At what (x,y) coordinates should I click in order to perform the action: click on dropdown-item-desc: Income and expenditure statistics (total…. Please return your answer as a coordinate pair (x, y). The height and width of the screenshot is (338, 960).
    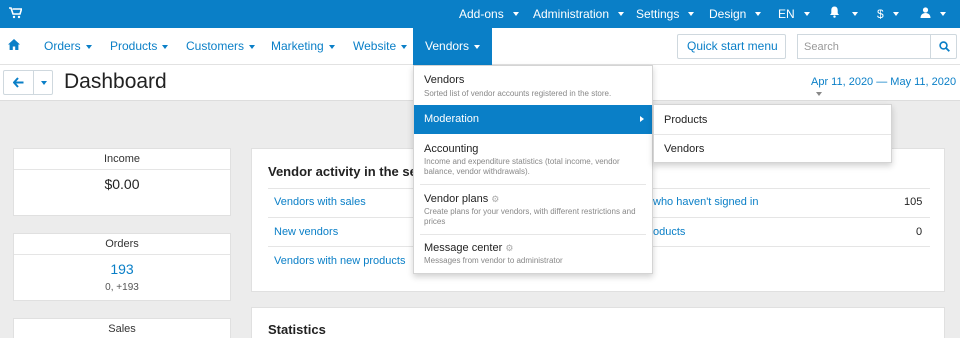
    Looking at the image, I should click on (522, 166).